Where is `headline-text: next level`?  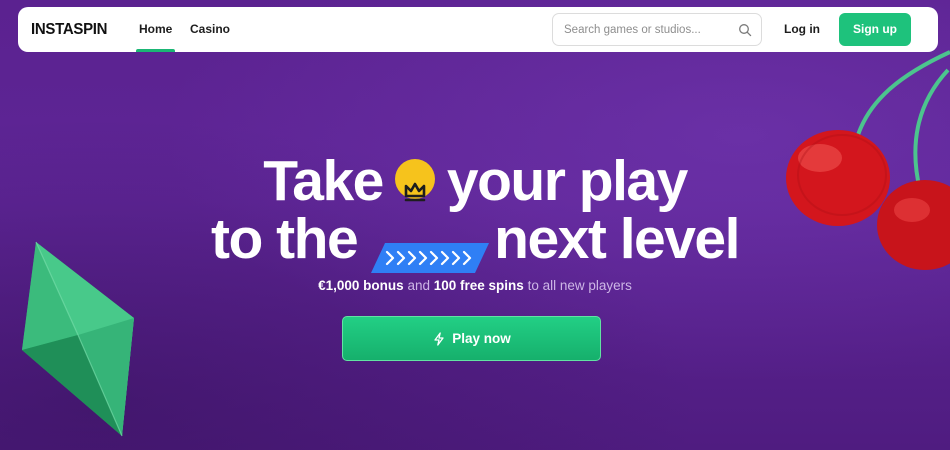 headline-text: next level is located at coordinates (617, 238).